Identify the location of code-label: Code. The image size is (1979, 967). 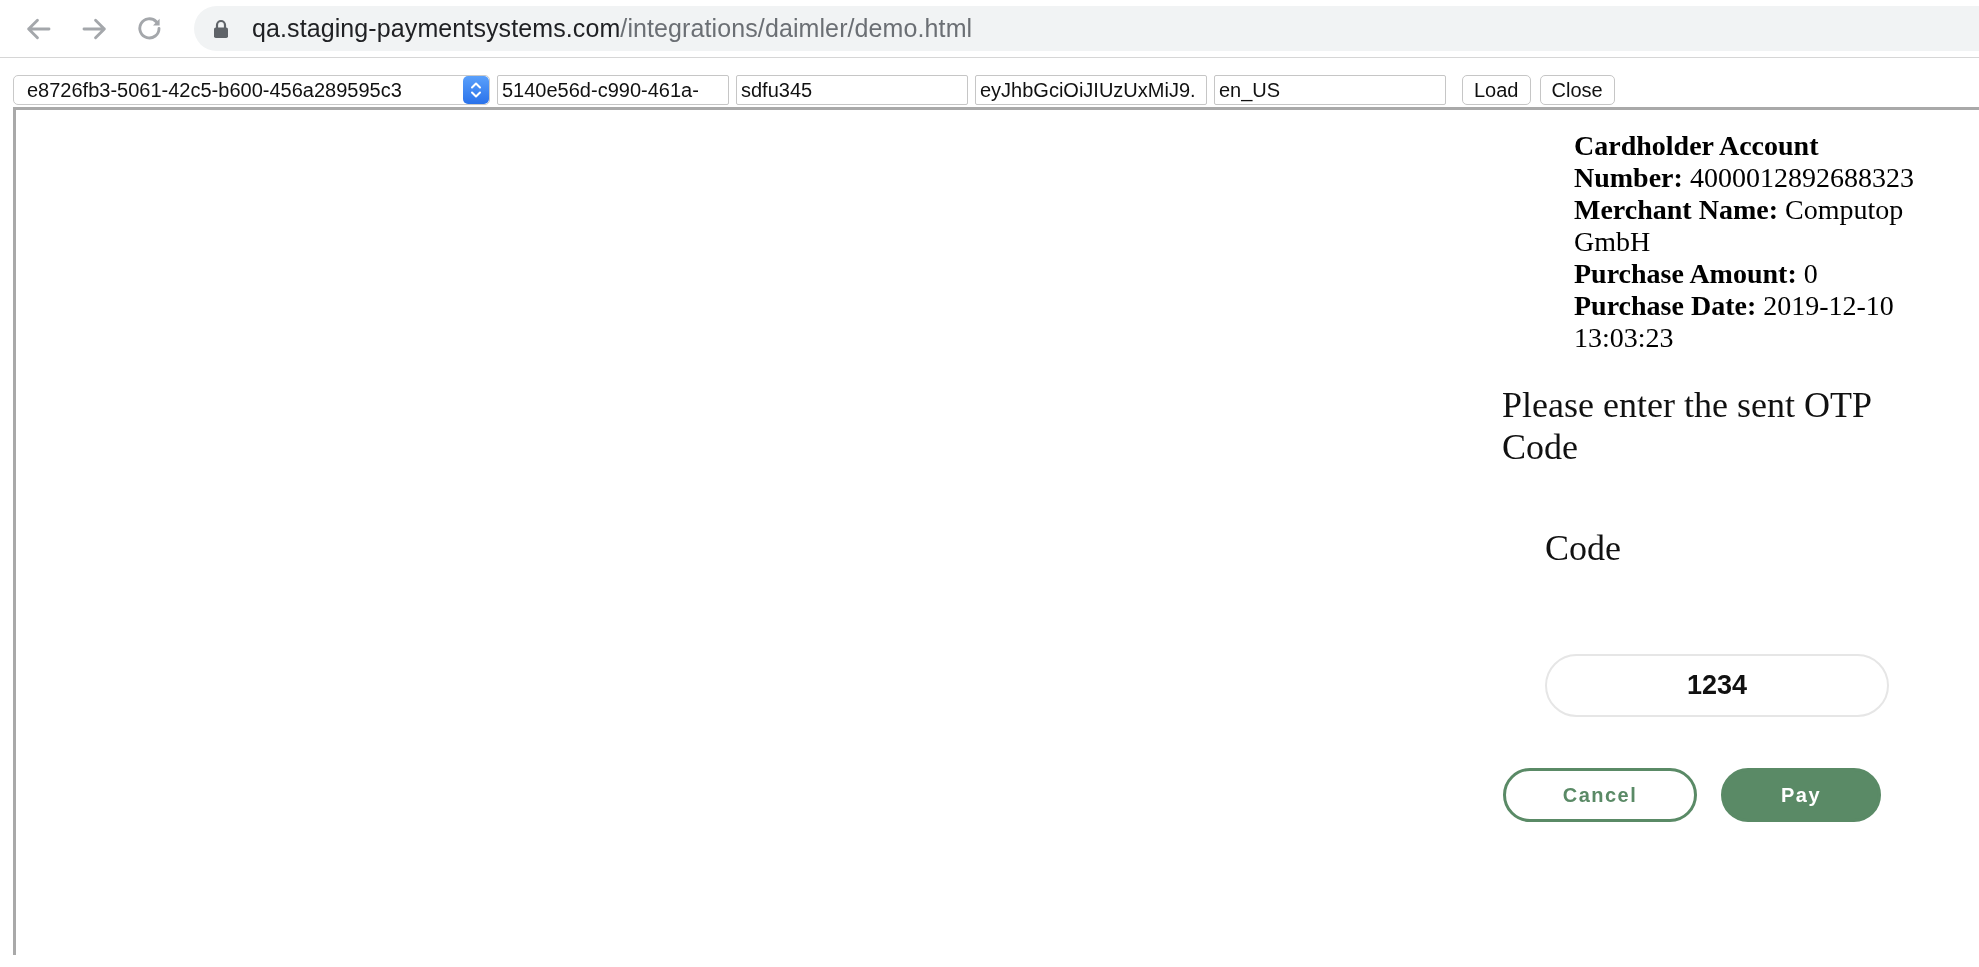
(1583, 548).